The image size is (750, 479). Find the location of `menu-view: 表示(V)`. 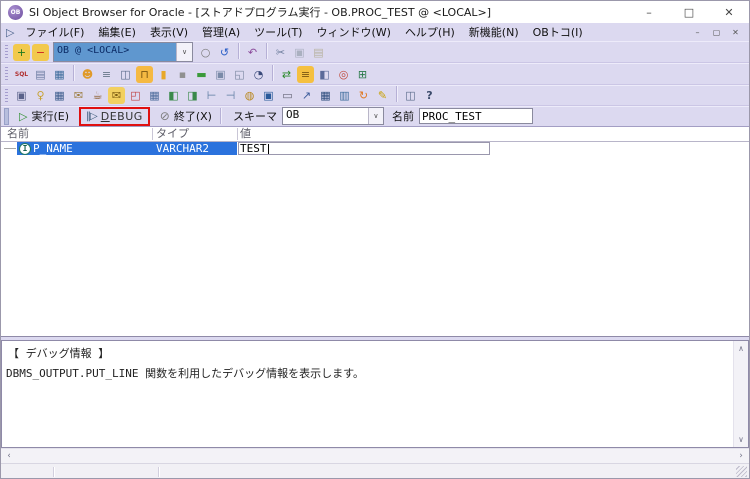

menu-view: 表示(V) is located at coordinates (169, 32).